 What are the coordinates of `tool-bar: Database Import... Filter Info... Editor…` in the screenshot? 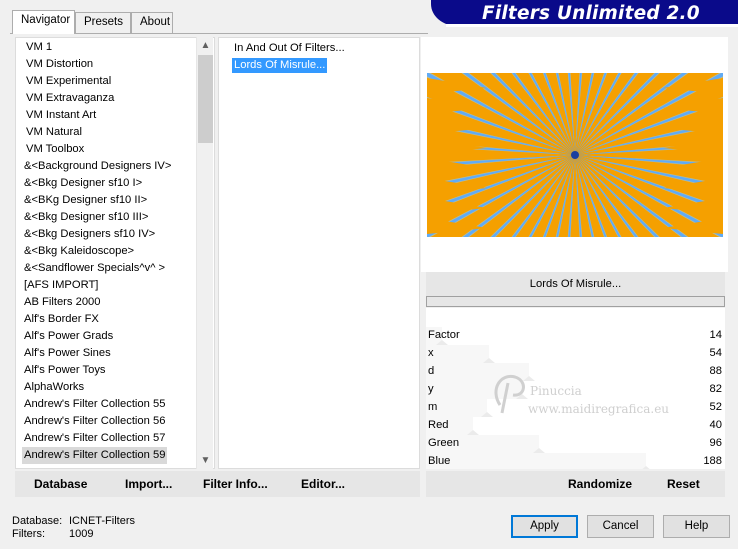 It's located at (217, 484).